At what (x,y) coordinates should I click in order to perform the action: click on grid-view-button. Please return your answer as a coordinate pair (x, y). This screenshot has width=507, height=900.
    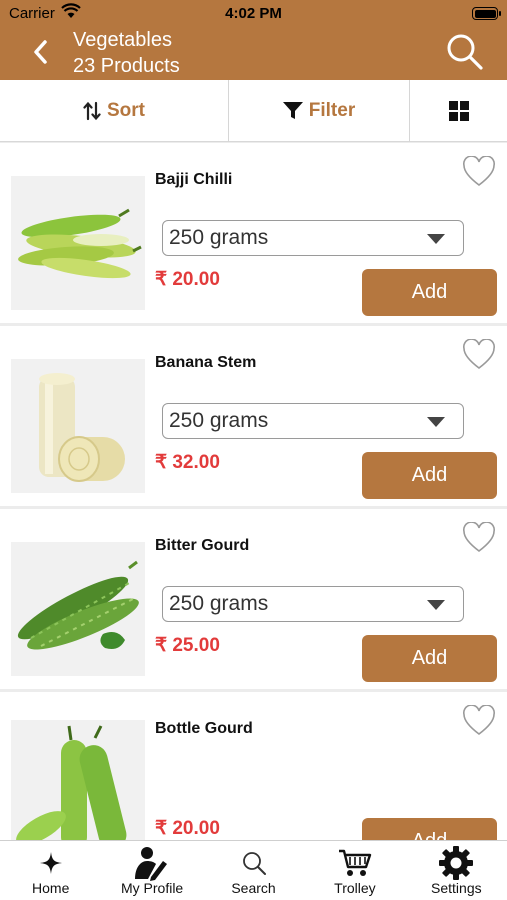
    Looking at the image, I should click on (458, 111).